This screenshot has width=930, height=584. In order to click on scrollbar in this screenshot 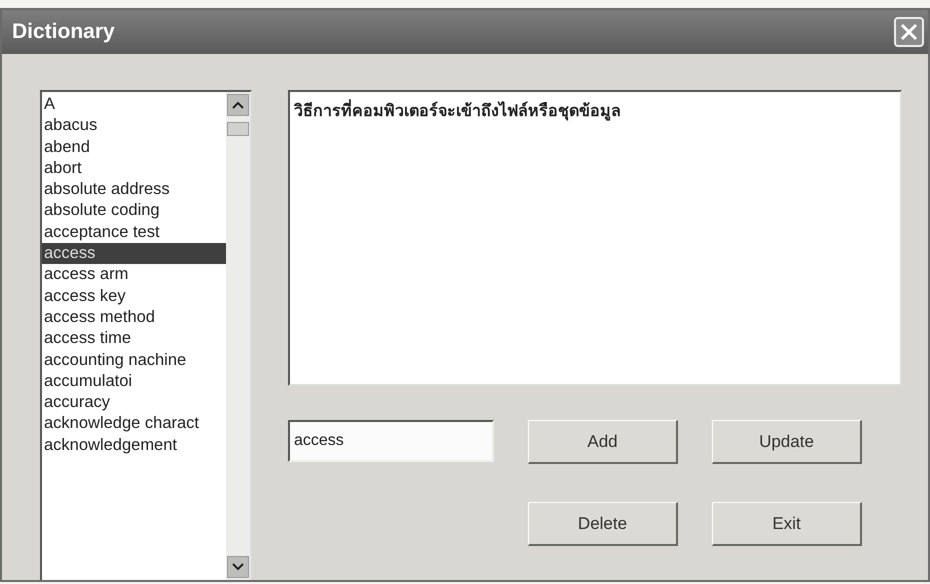, I will do `click(238, 336)`.